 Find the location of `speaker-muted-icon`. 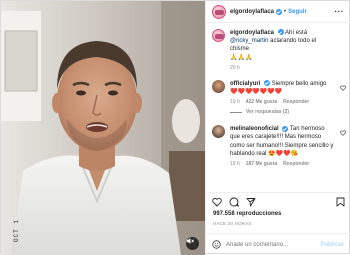

speaker-muted-icon is located at coordinates (190, 241).